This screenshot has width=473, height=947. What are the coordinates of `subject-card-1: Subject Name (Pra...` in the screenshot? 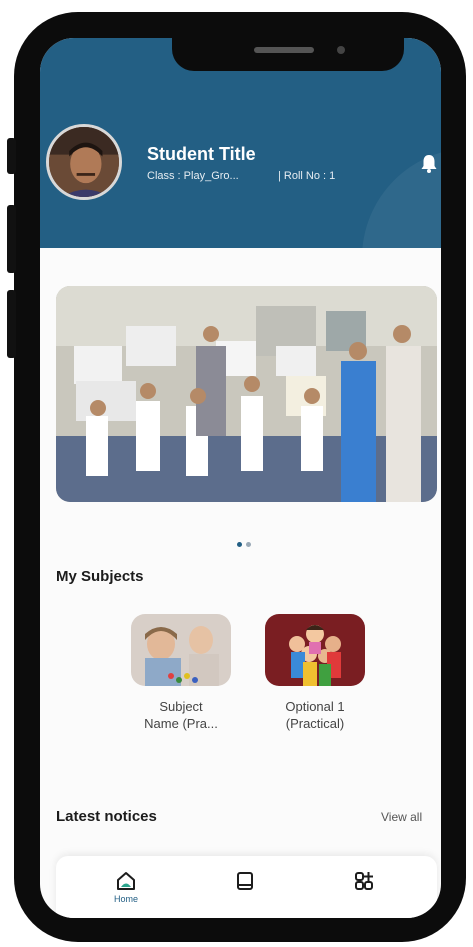 It's located at (181, 673).